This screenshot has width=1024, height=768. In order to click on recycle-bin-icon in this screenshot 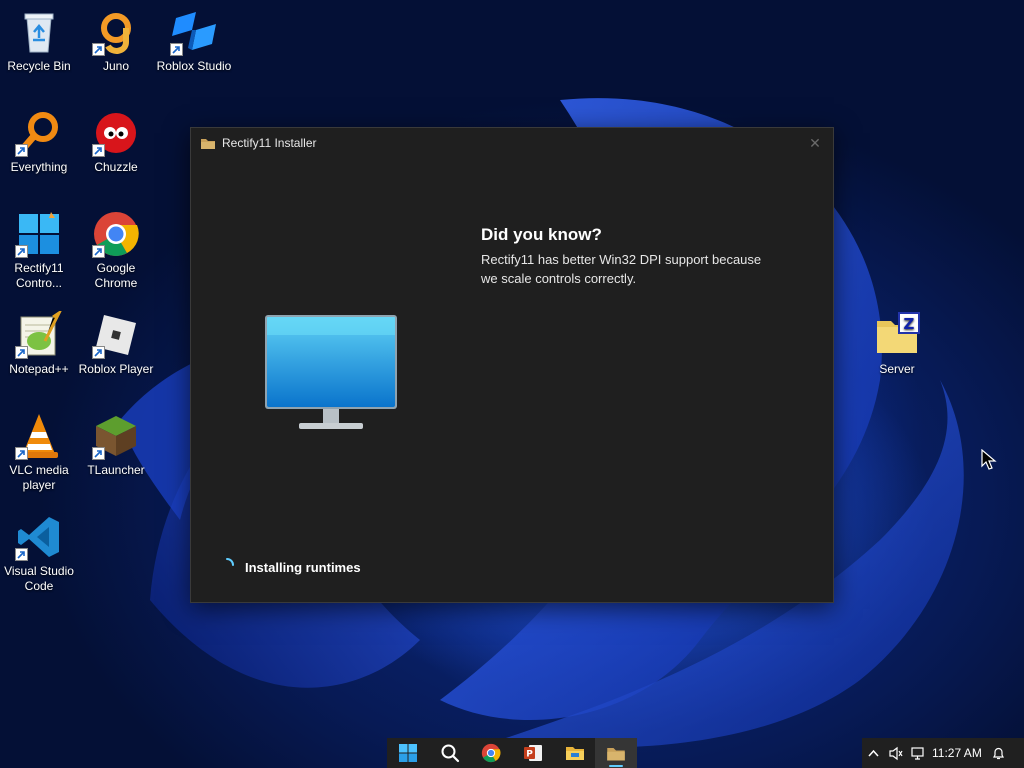, I will do `click(39, 33)`.